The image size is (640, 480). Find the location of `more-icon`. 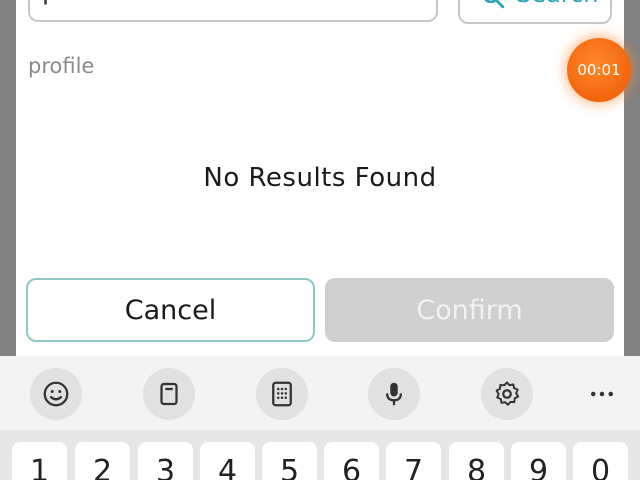

more-icon is located at coordinates (602, 394).